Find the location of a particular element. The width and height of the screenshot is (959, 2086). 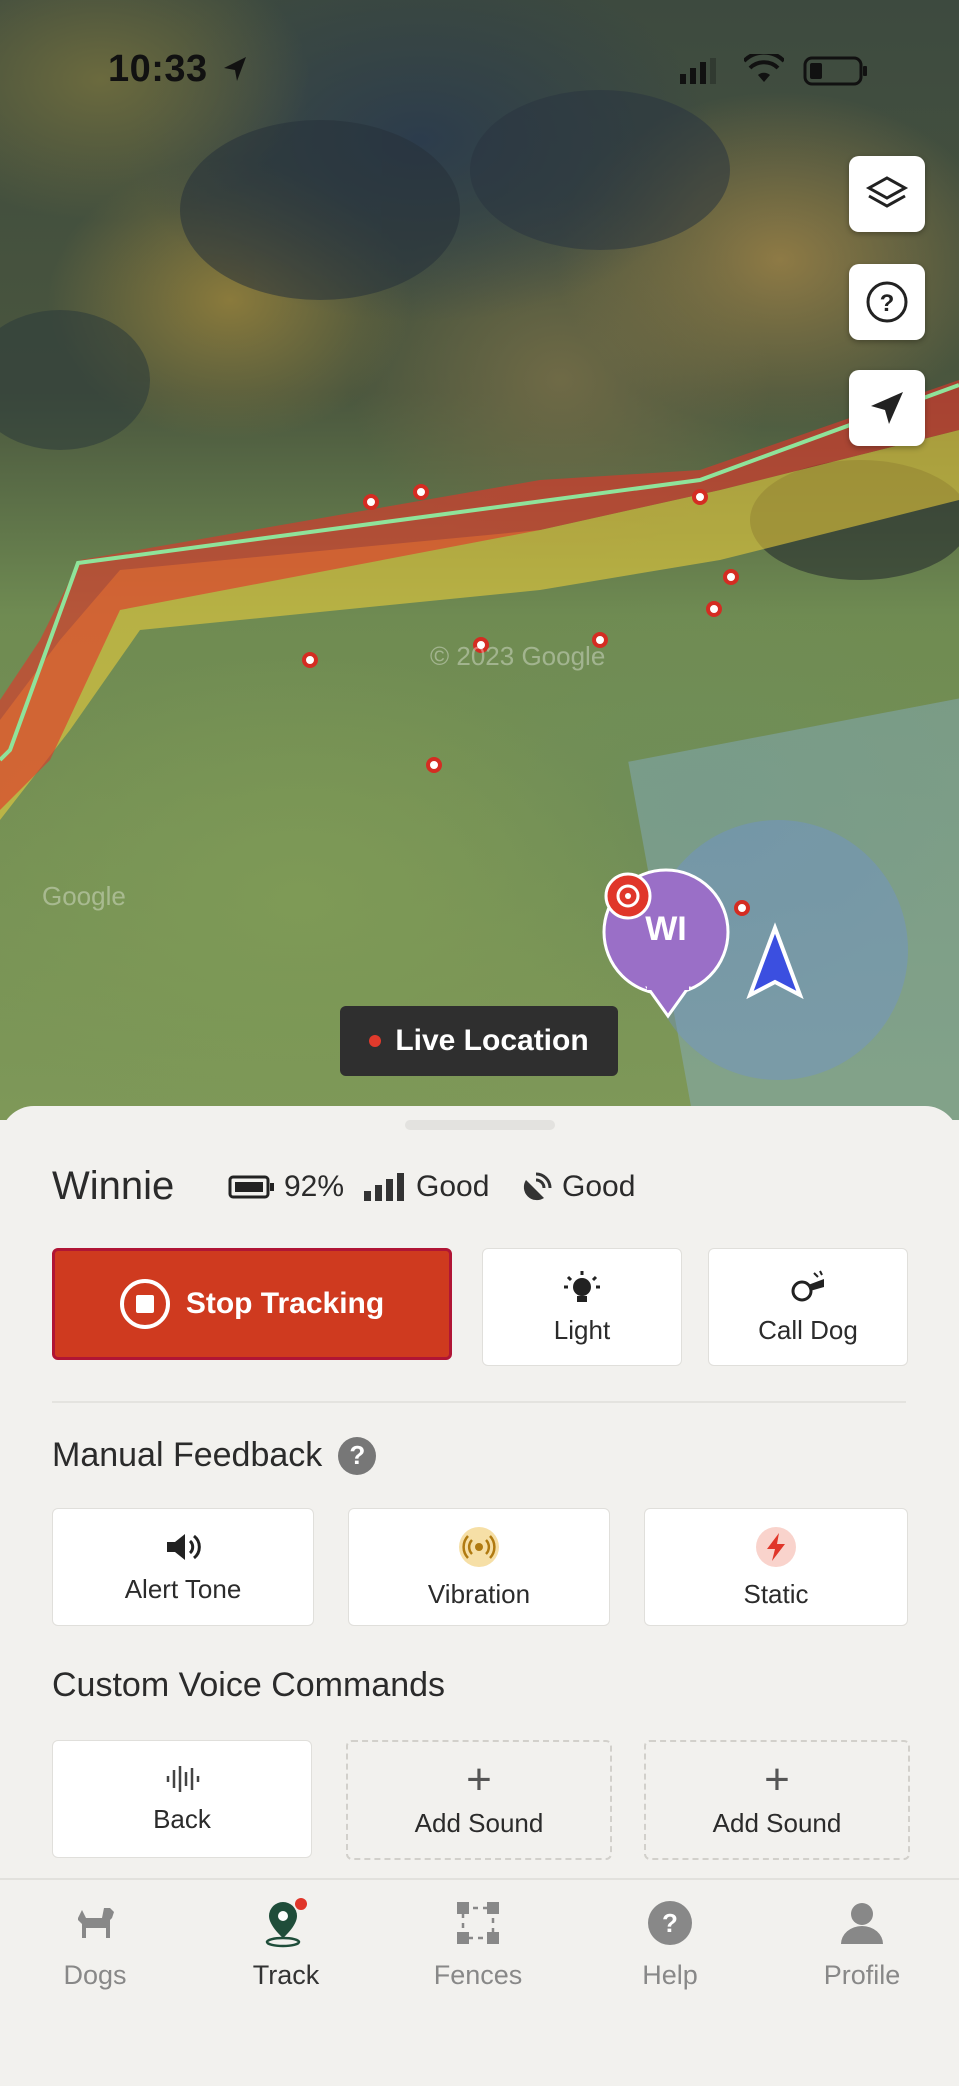

map-help-button: ? is located at coordinates (887, 302).